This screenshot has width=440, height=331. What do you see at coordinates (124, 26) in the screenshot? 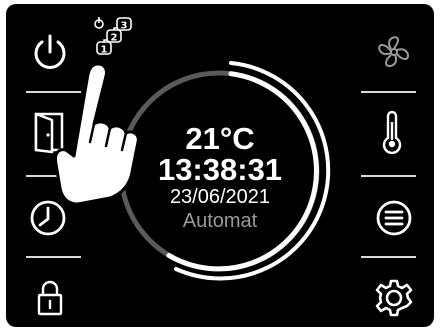
I see `step-badge-3: 3` at bounding box center [124, 26].